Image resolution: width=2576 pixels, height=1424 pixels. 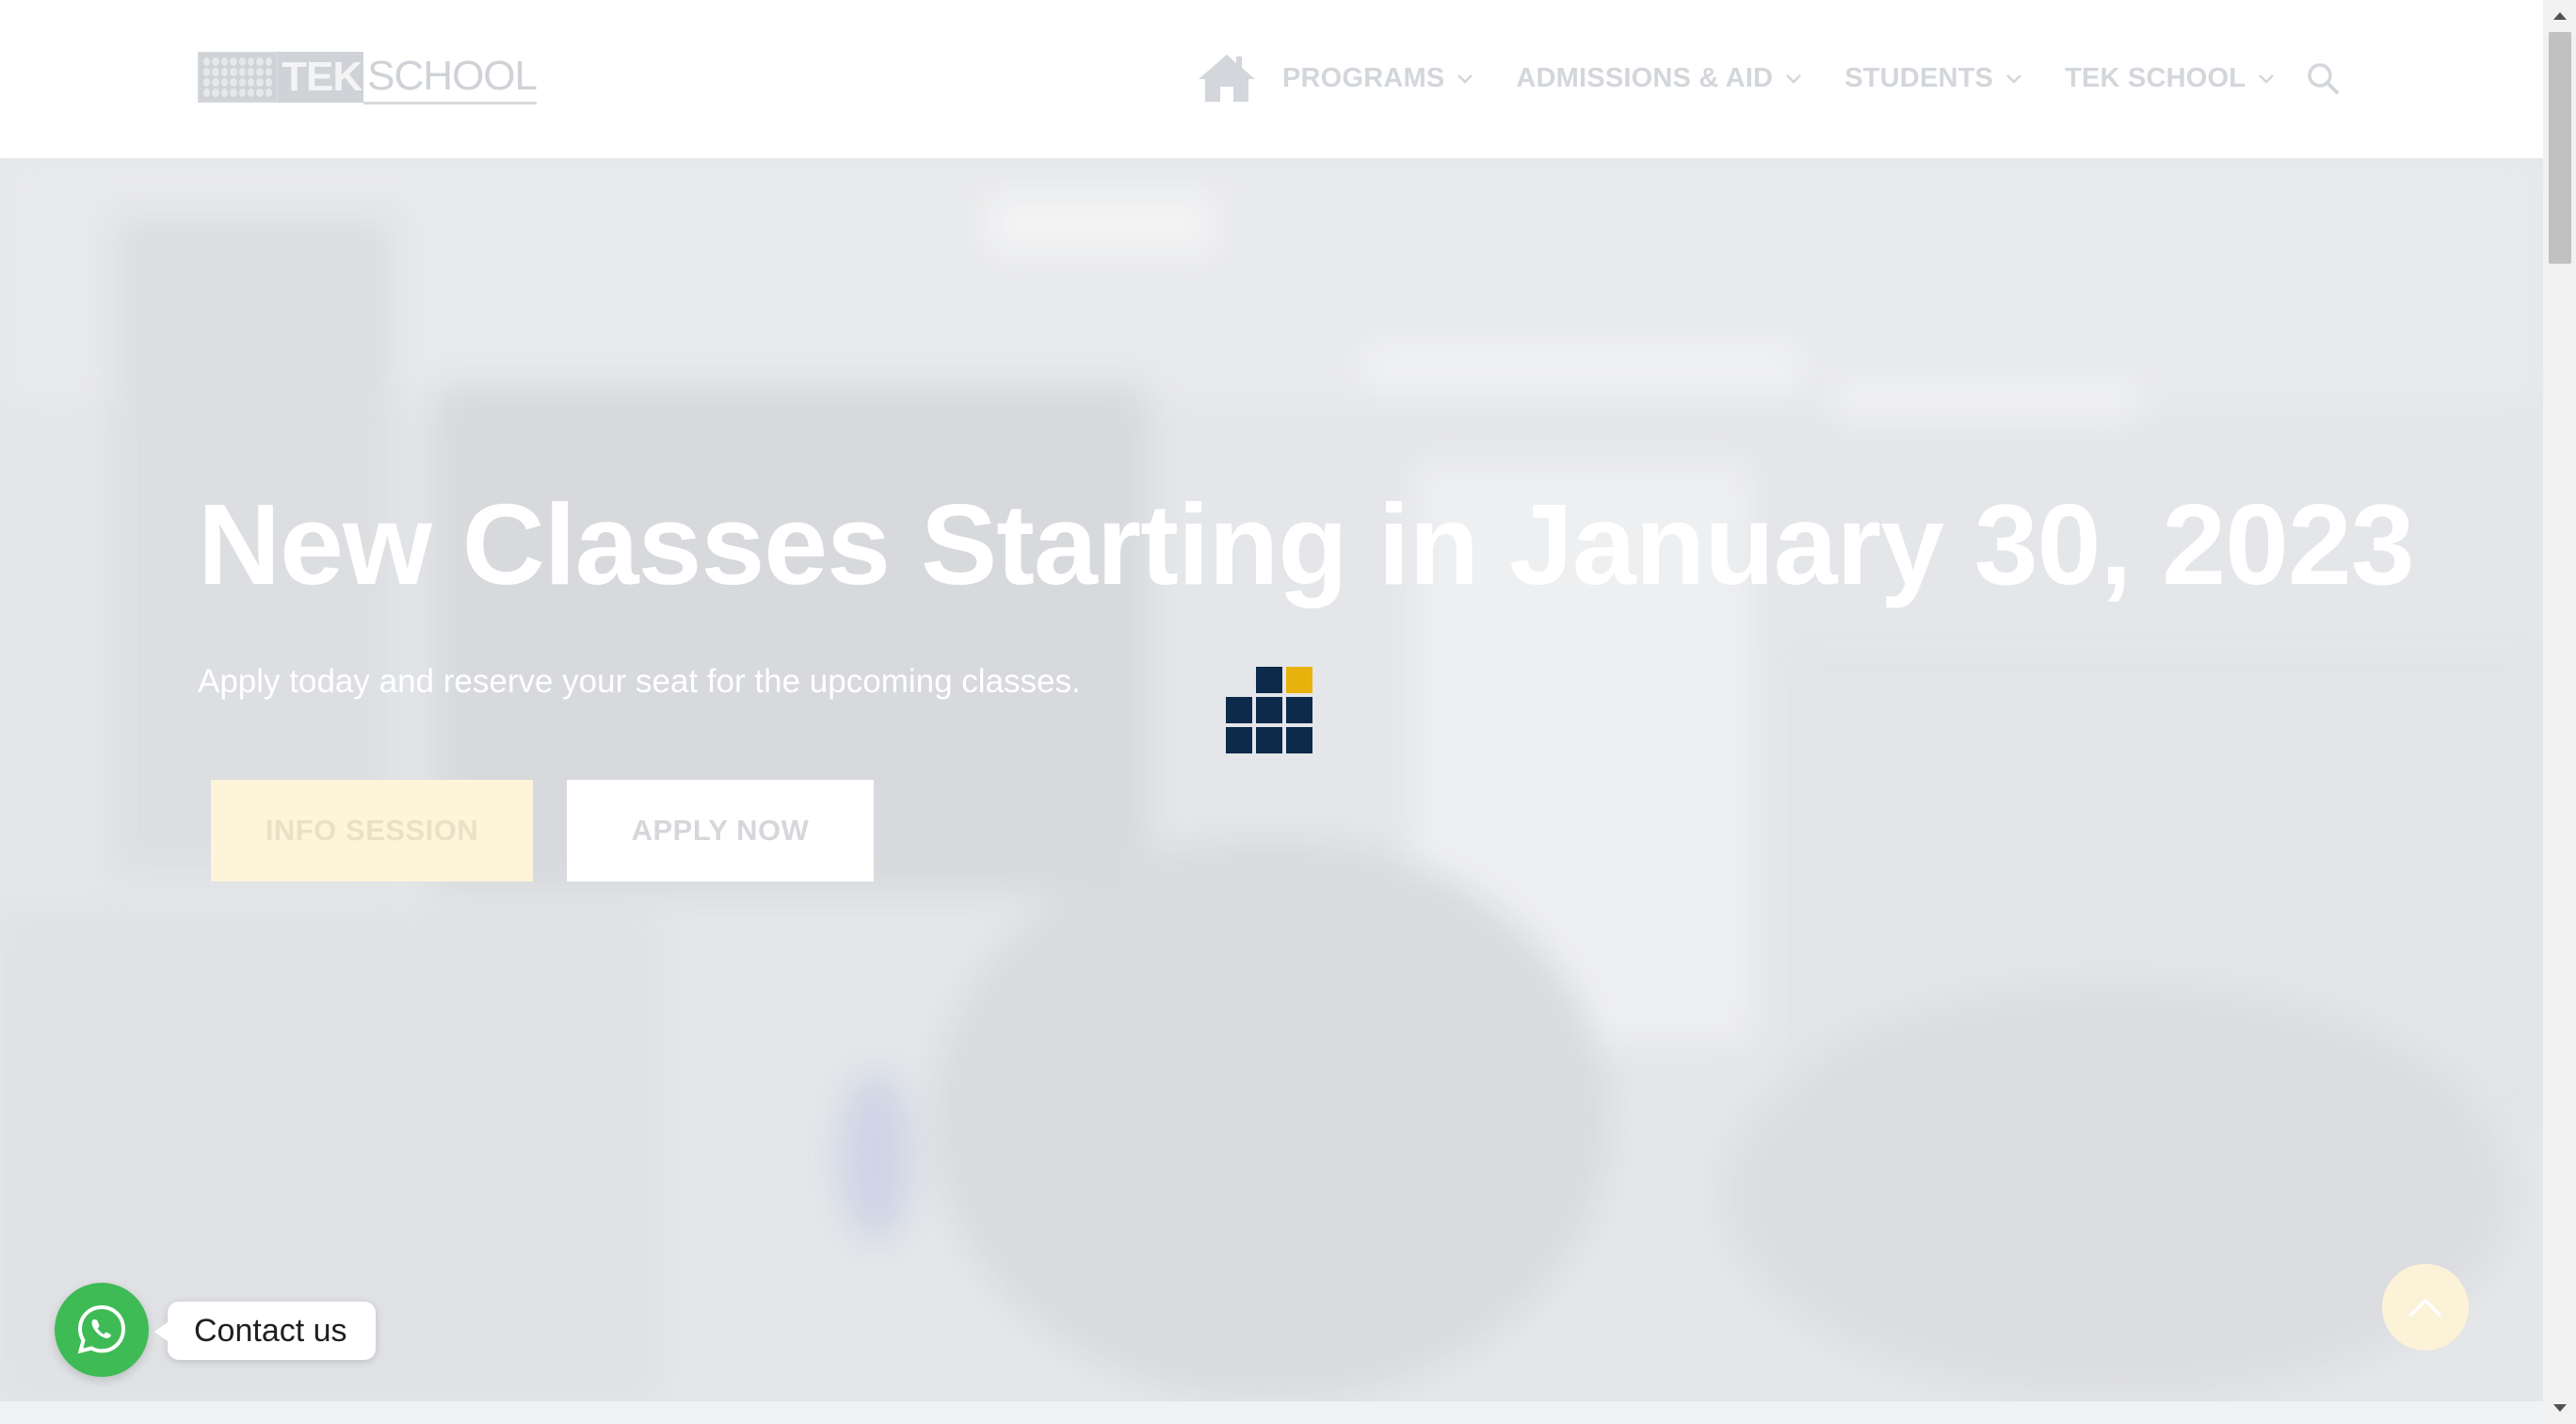 What do you see at coordinates (1645, 77) in the screenshot?
I see `nav-item-label: ADMISSIONS & AID` at bounding box center [1645, 77].